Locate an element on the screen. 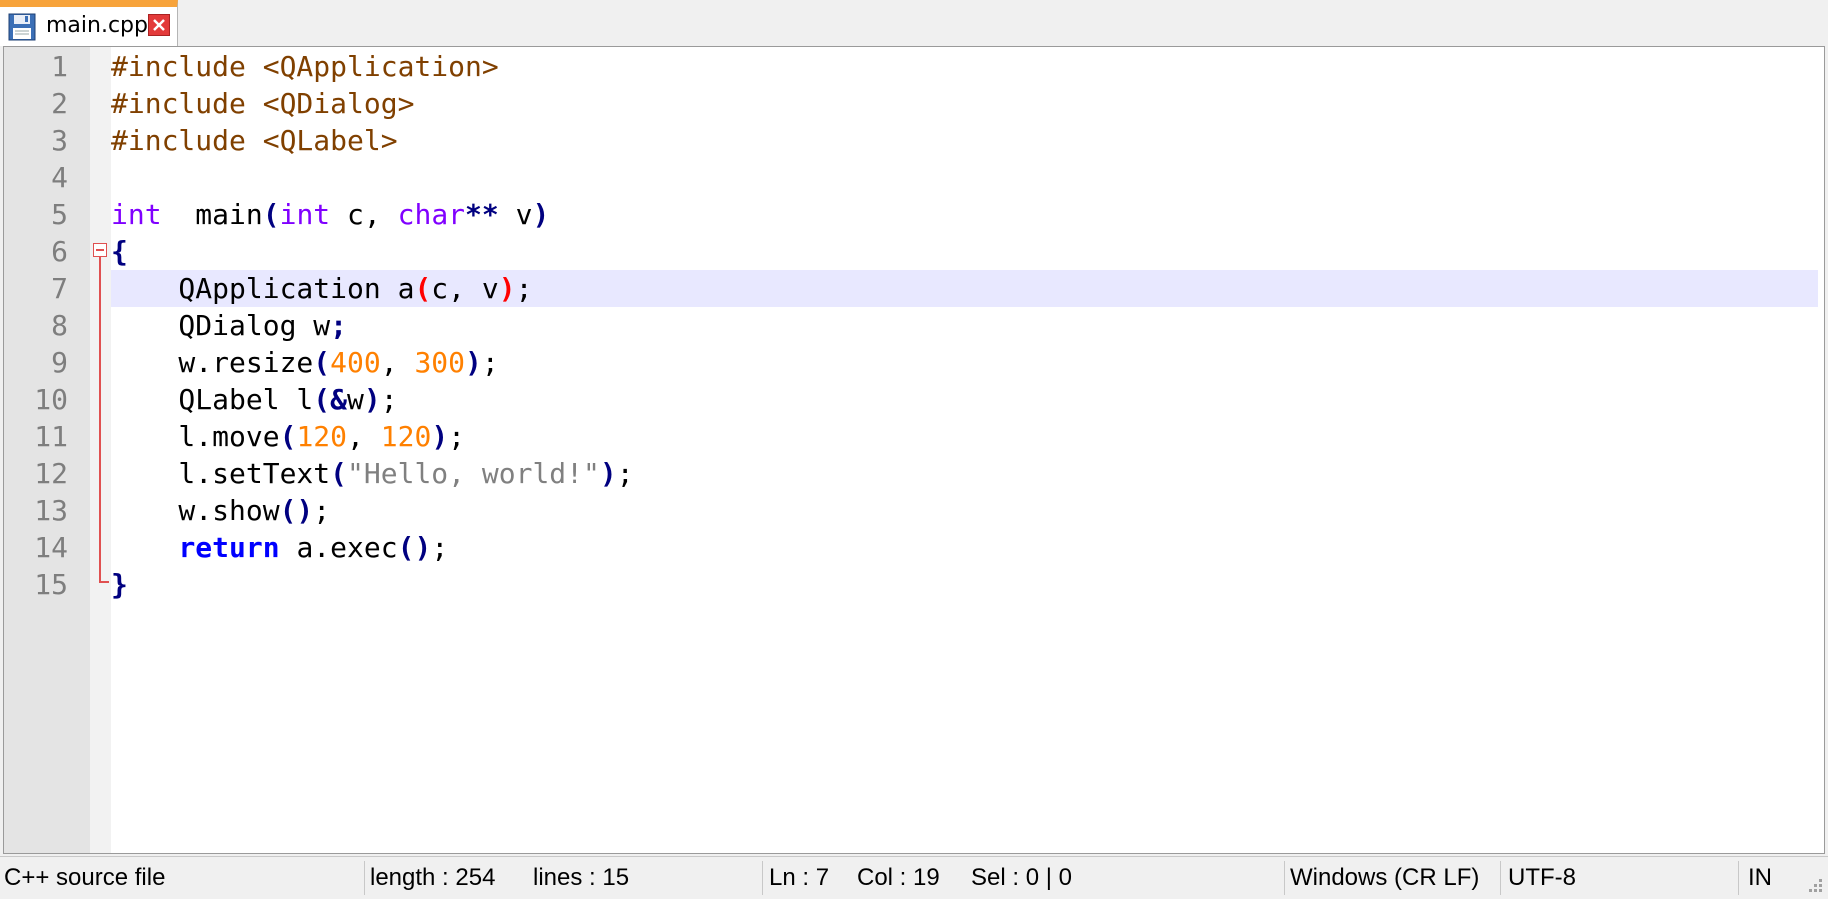 The width and height of the screenshot is (1828, 899). code-token: QApplication a is located at coordinates (263, 288).